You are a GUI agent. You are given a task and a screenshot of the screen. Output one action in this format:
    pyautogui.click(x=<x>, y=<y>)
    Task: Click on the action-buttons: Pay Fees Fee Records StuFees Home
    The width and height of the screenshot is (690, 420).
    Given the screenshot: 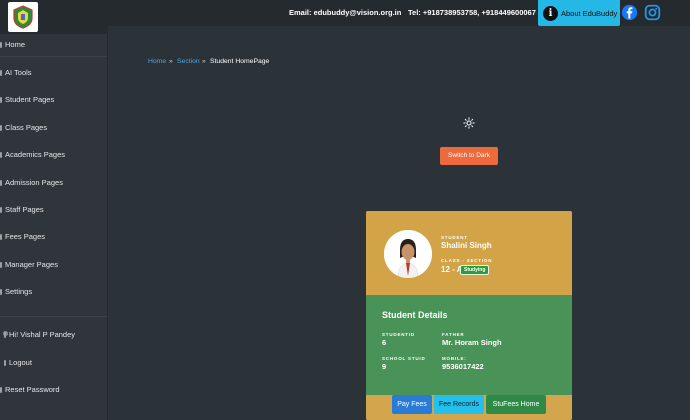 What is the action you would take?
    pyautogui.click(x=469, y=407)
    